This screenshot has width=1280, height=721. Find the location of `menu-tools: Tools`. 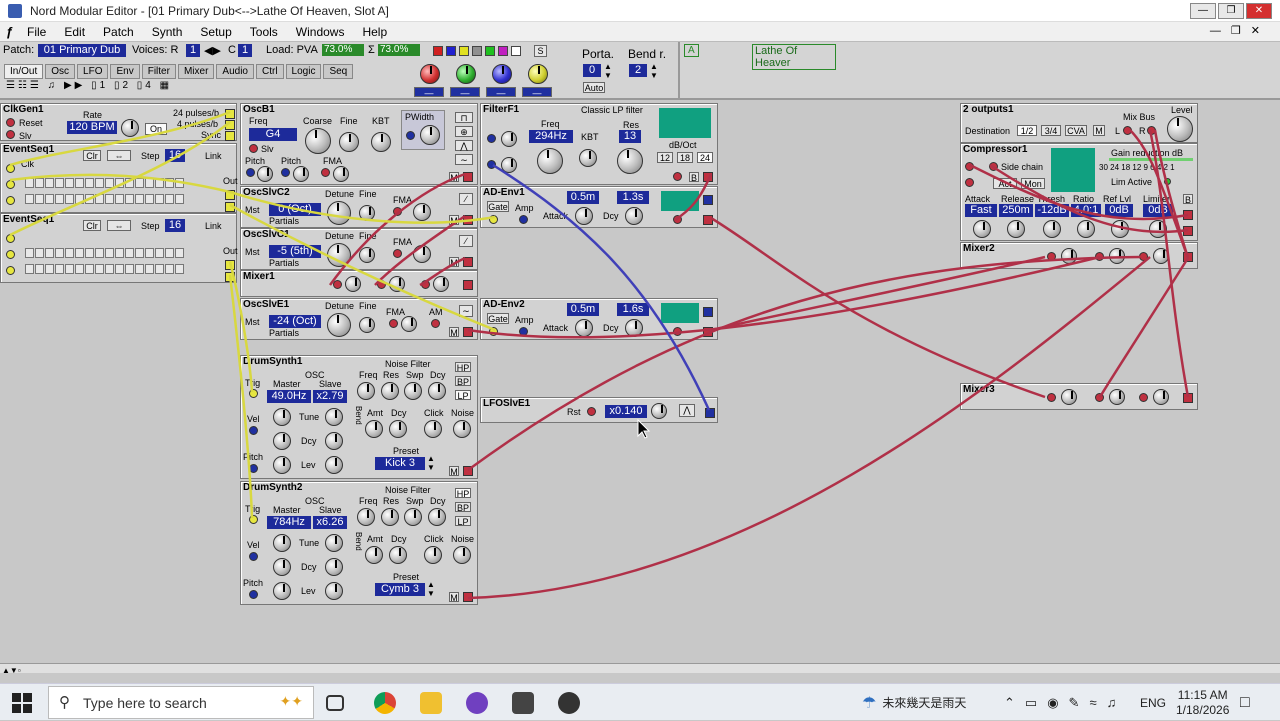

menu-tools: Tools is located at coordinates (264, 32).